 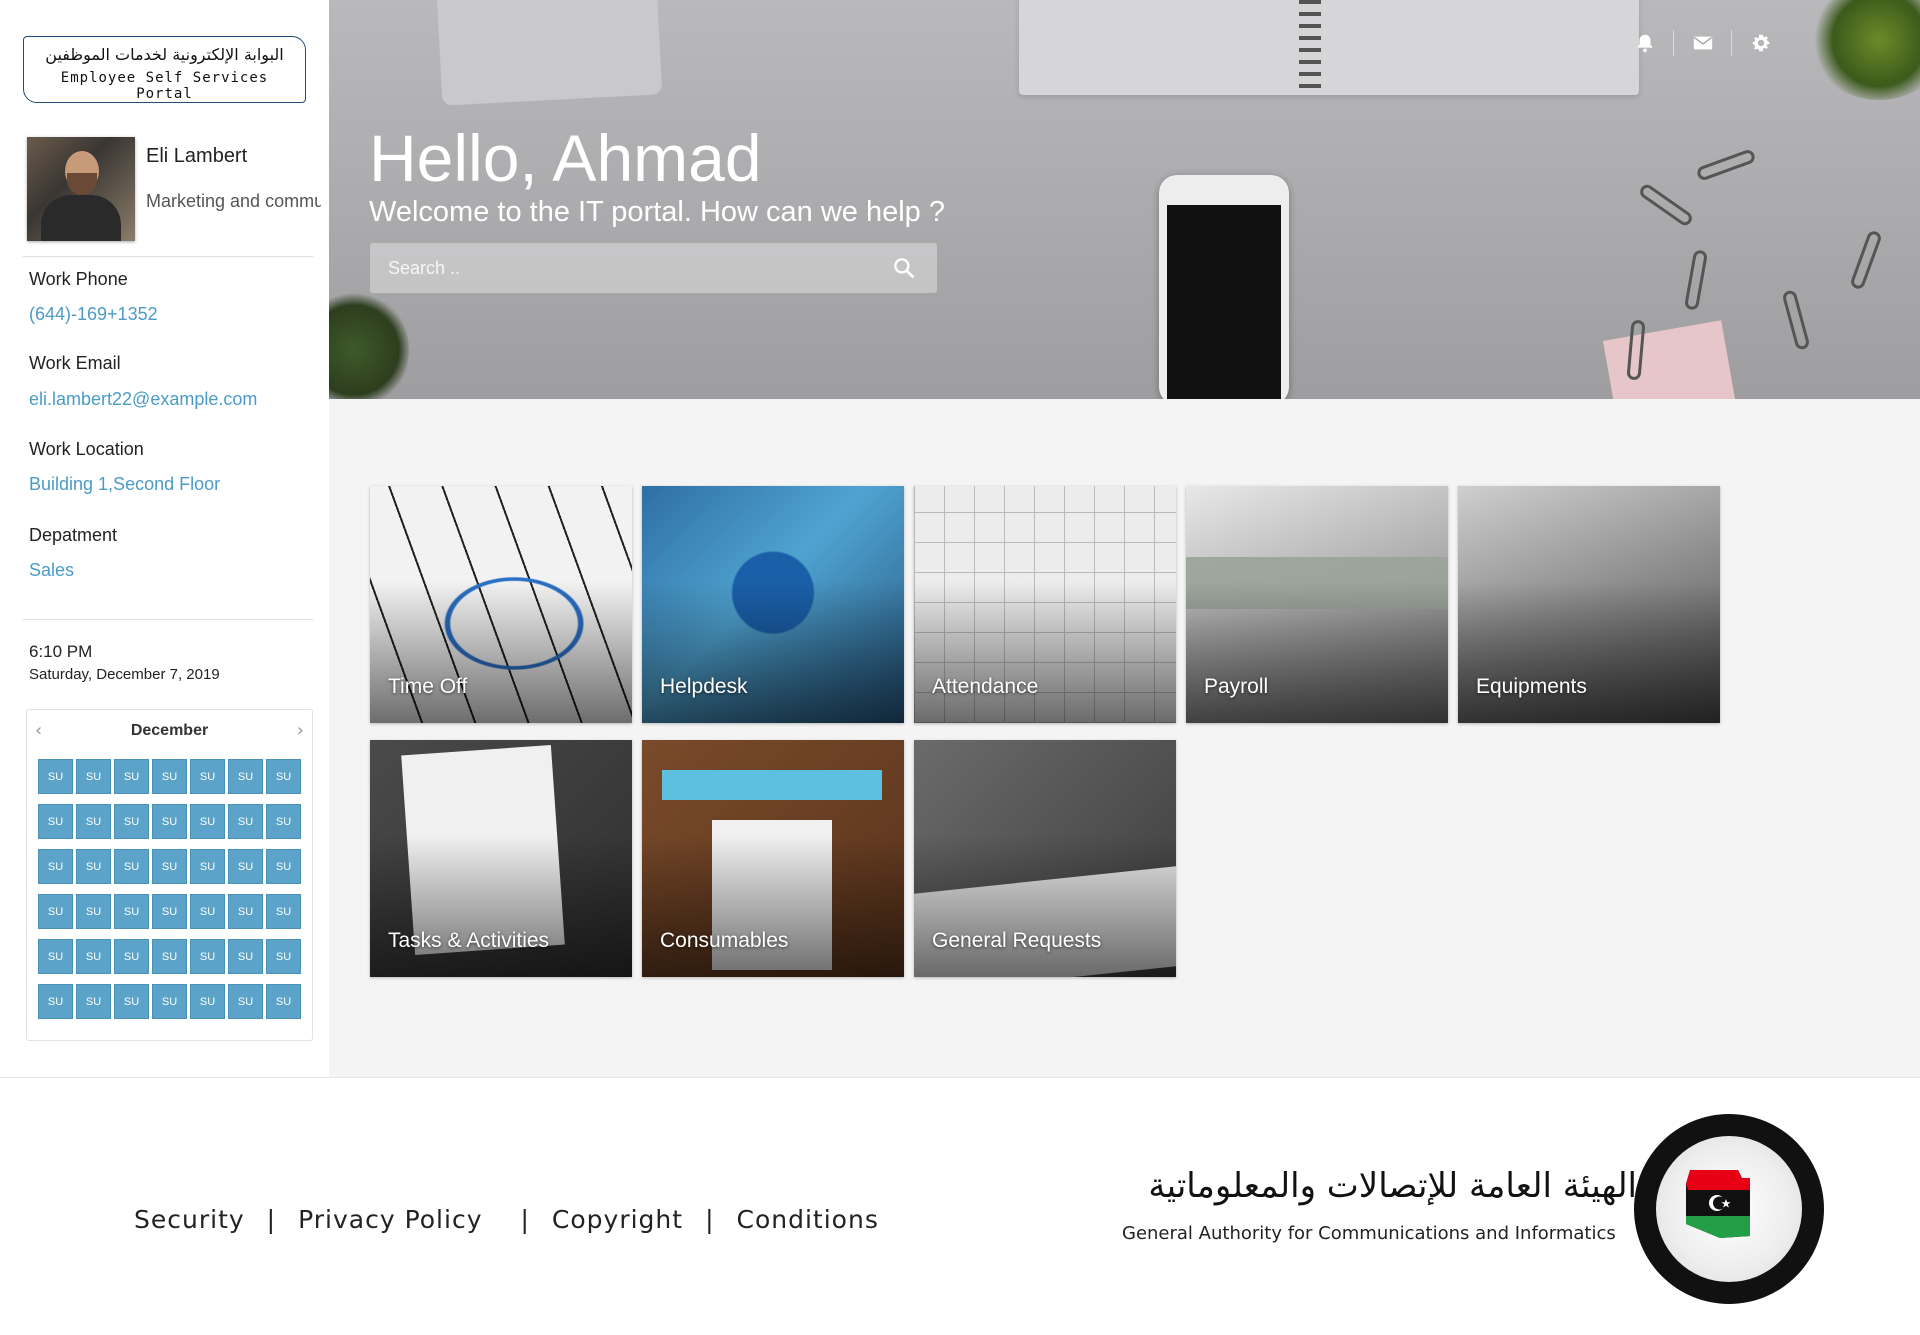 What do you see at coordinates (565, 158) in the screenshot?
I see `hero-greeting: Hello, Ahmad` at bounding box center [565, 158].